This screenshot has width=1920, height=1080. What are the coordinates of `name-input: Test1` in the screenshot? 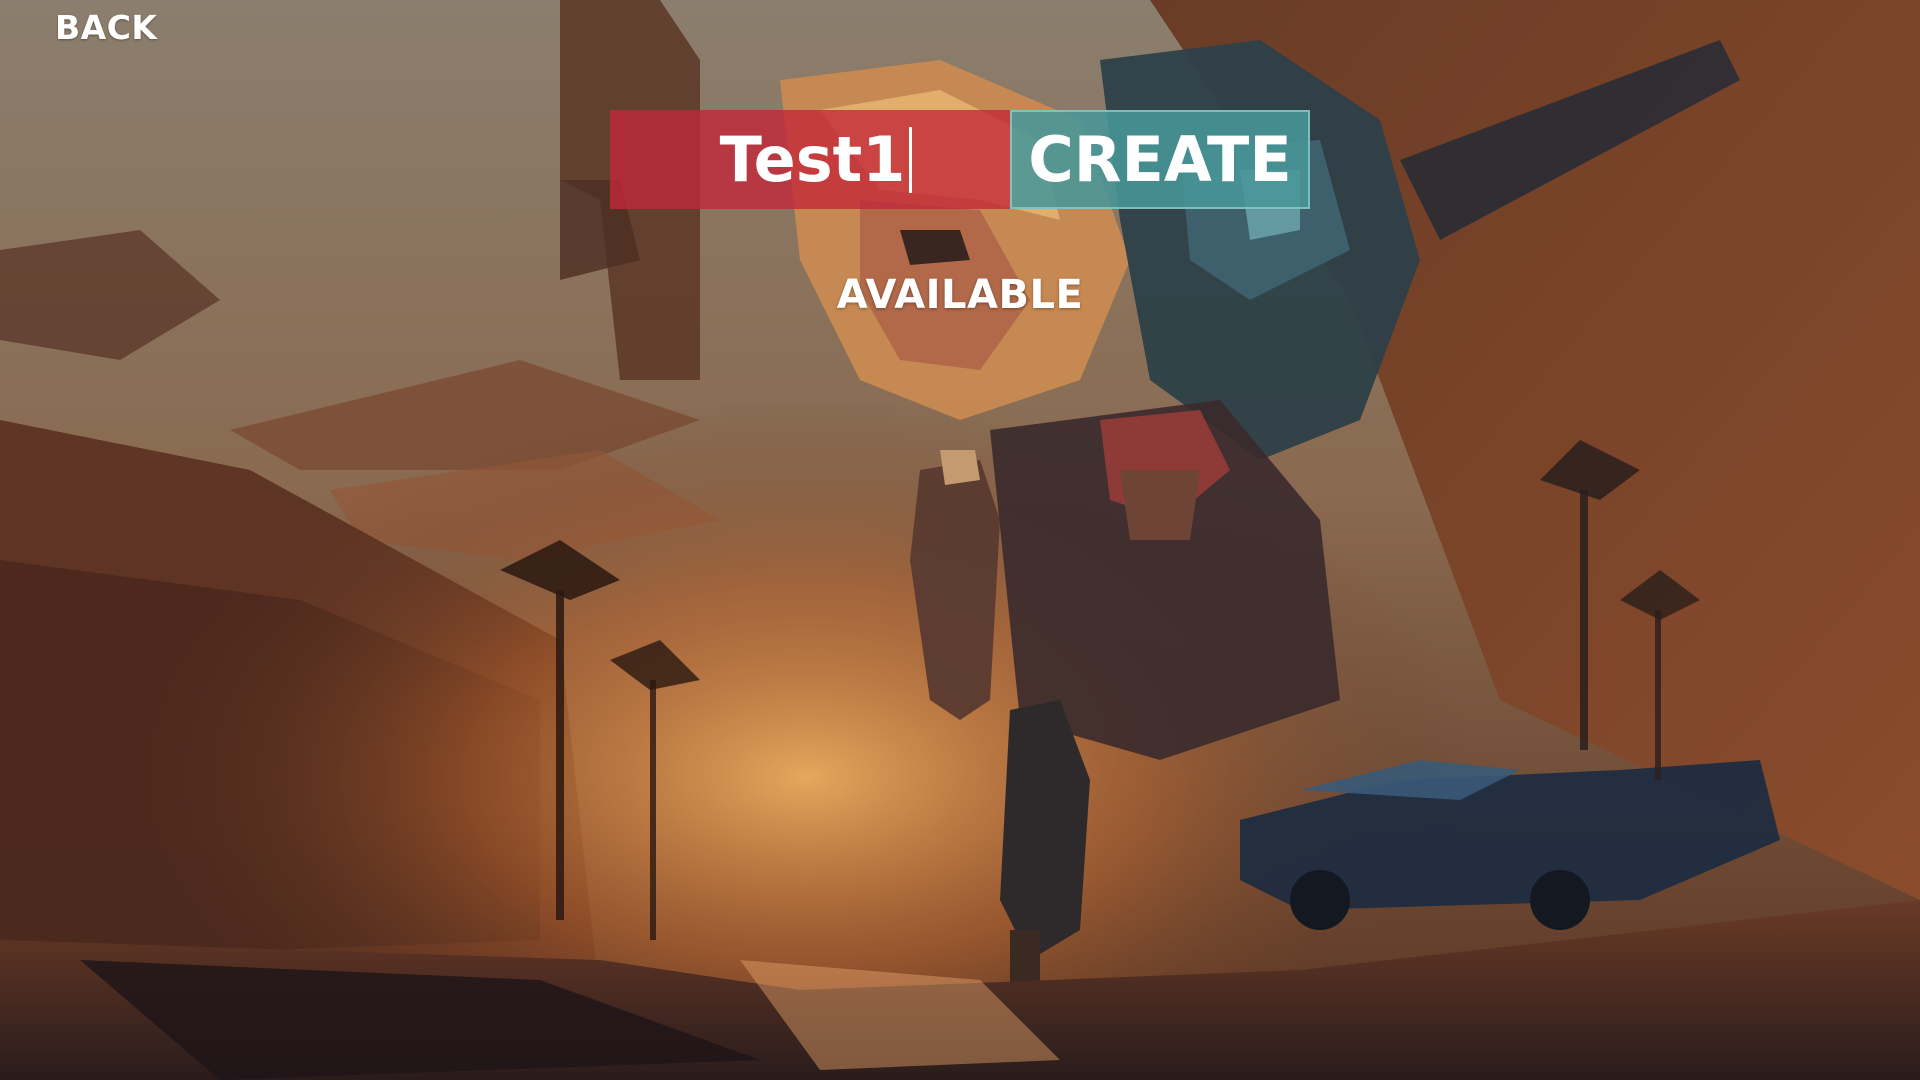 It's located at (810, 159).